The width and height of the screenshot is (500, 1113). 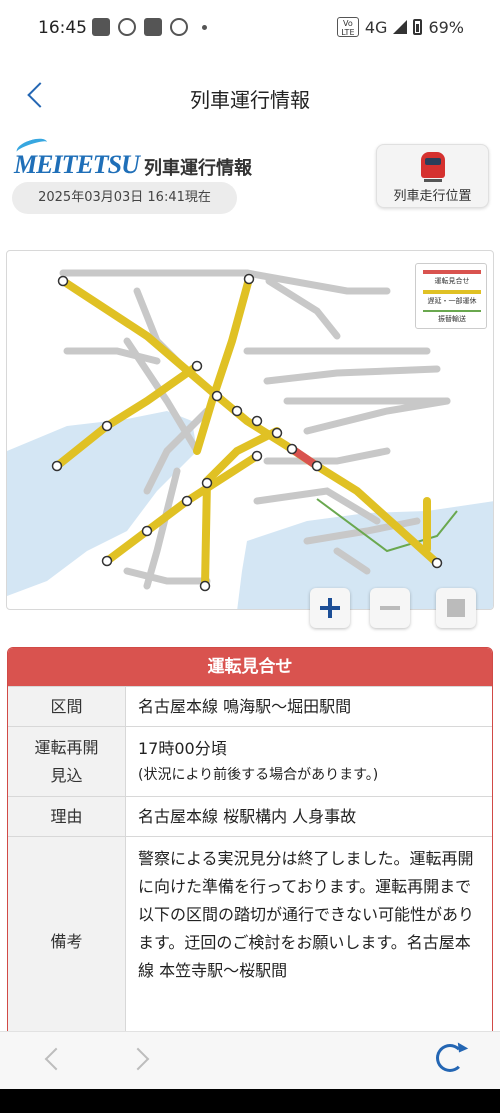 I want to click on map-legend: 運転見合せ 遅延・一部運休 振替輸送, so click(x=451, y=296).